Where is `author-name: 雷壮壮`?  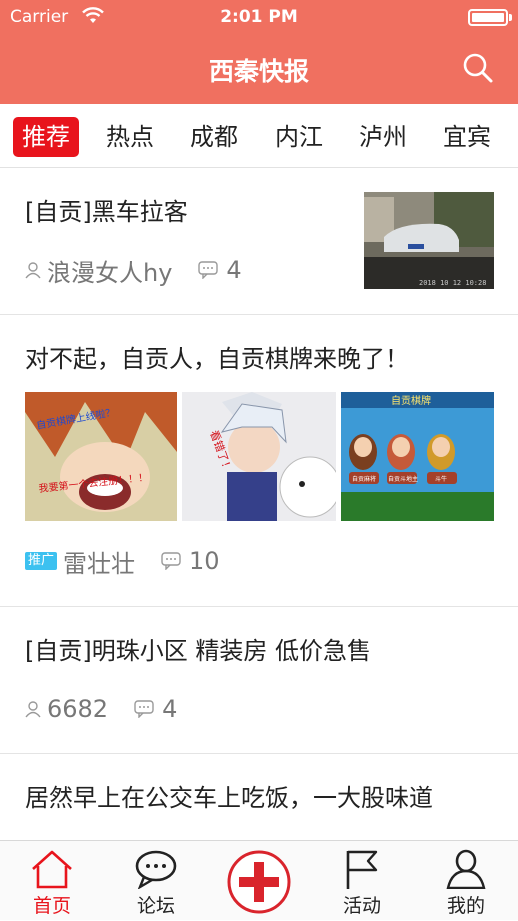 author-name: 雷壮壮 is located at coordinates (99, 563).